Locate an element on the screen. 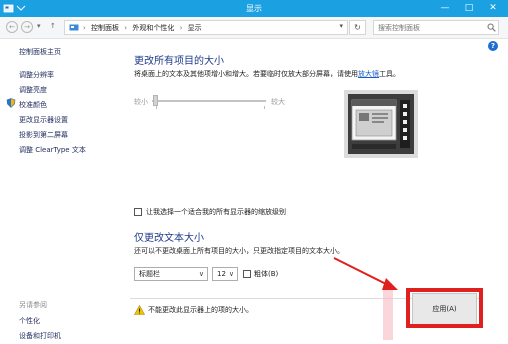  maximize-button: □ is located at coordinates (469, 8).